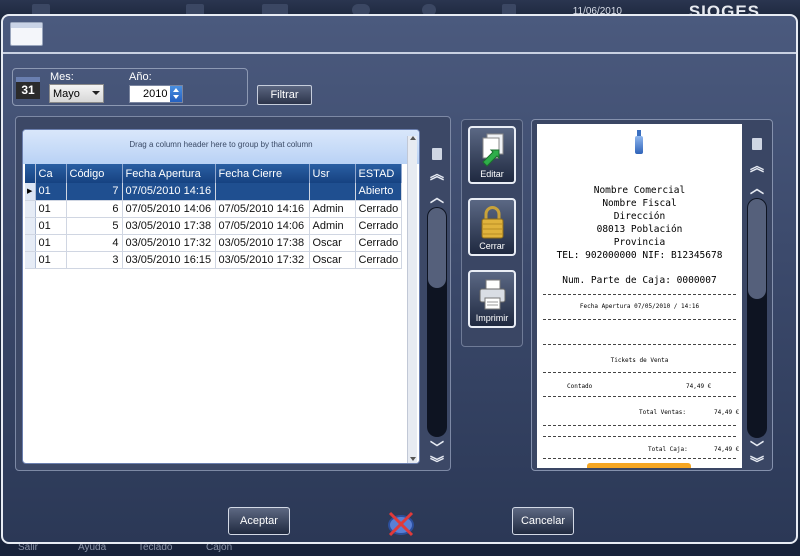 The image size is (800, 556). What do you see at coordinates (639, 216) in the screenshot?
I see `ticket-address: Dirección` at bounding box center [639, 216].